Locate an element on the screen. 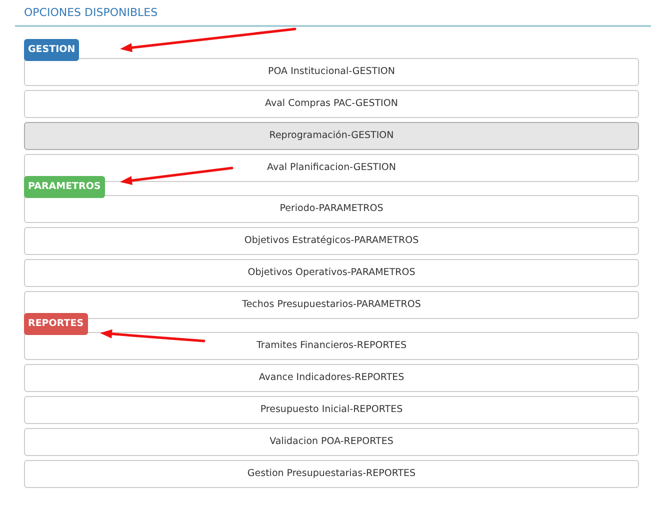  option-button: Validacion POA-REPORTES is located at coordinates (331, 442).